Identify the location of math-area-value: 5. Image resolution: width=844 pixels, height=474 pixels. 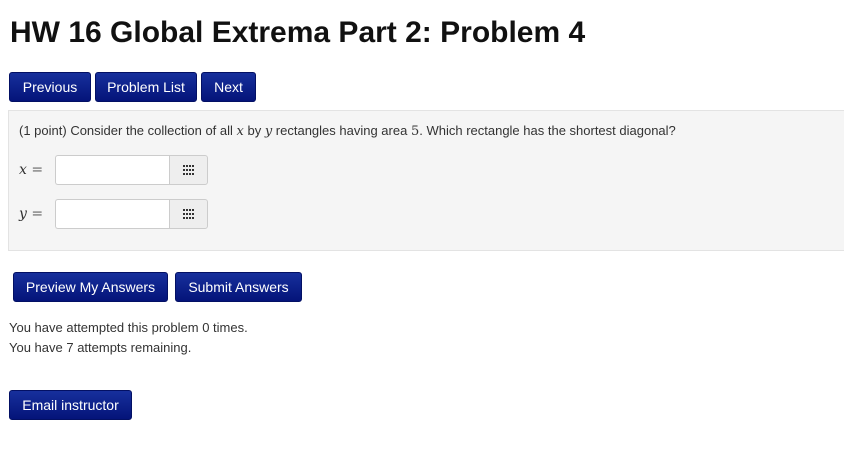
(415, 131).